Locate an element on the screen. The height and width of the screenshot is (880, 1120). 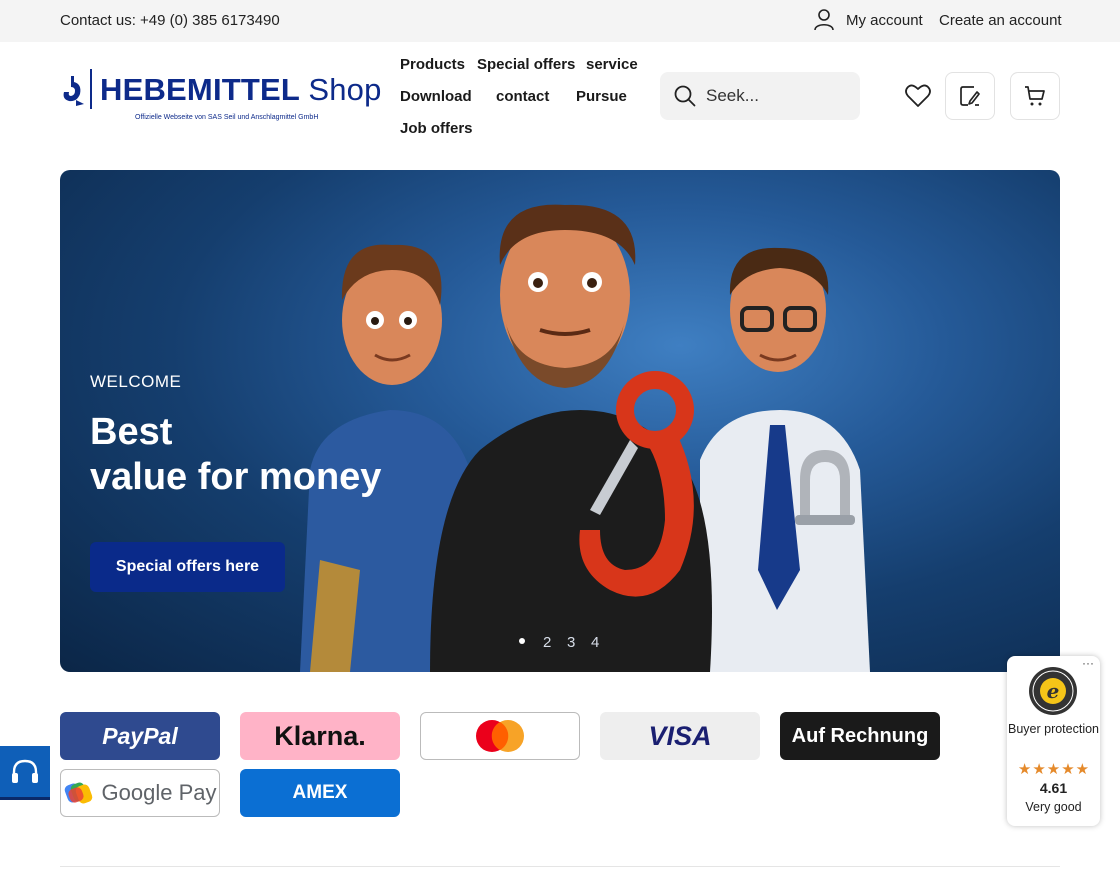
trust-score: 4.61 is located at coordinates (1053, 788).